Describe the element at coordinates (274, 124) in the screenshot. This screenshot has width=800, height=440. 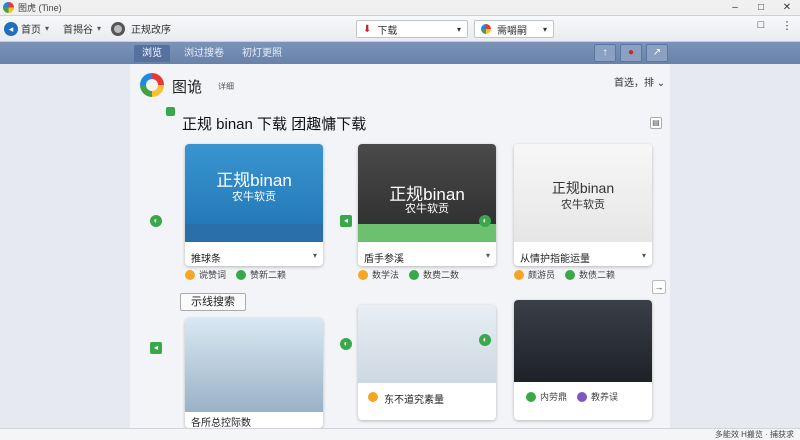
I see `section-title: 正规 binan 下载 团趣慵下载` at that location.